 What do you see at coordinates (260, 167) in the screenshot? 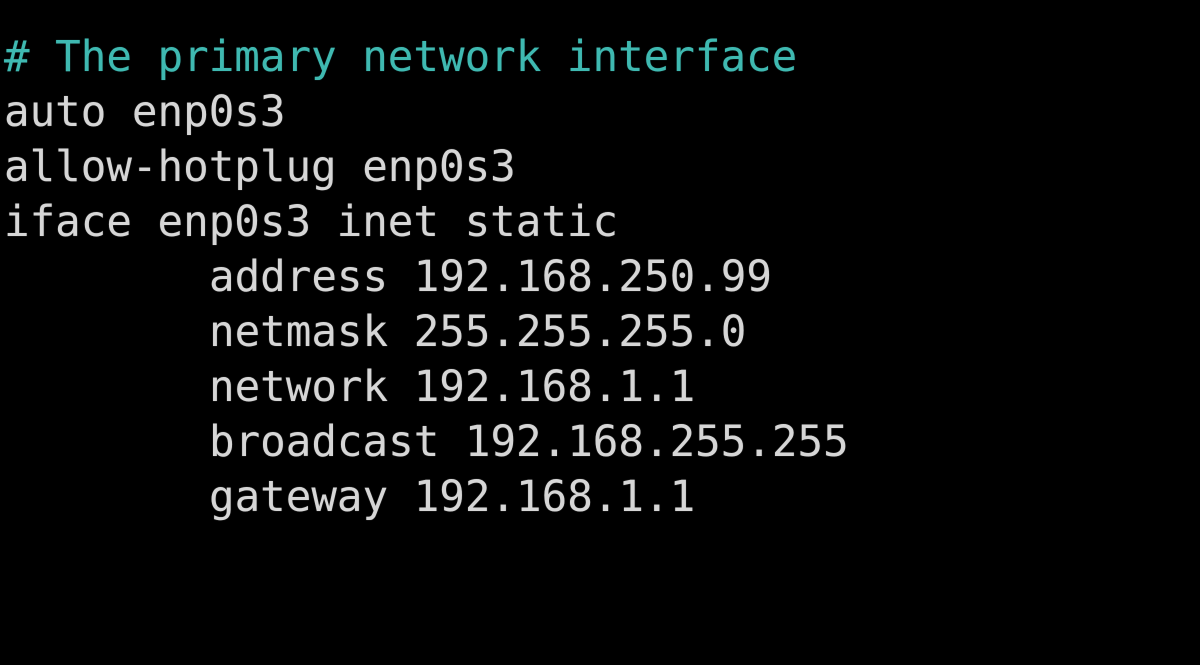
I see `allow-hotplug-directive-line: allow-hotplug enp0s3` at bounding box center [260, 167].